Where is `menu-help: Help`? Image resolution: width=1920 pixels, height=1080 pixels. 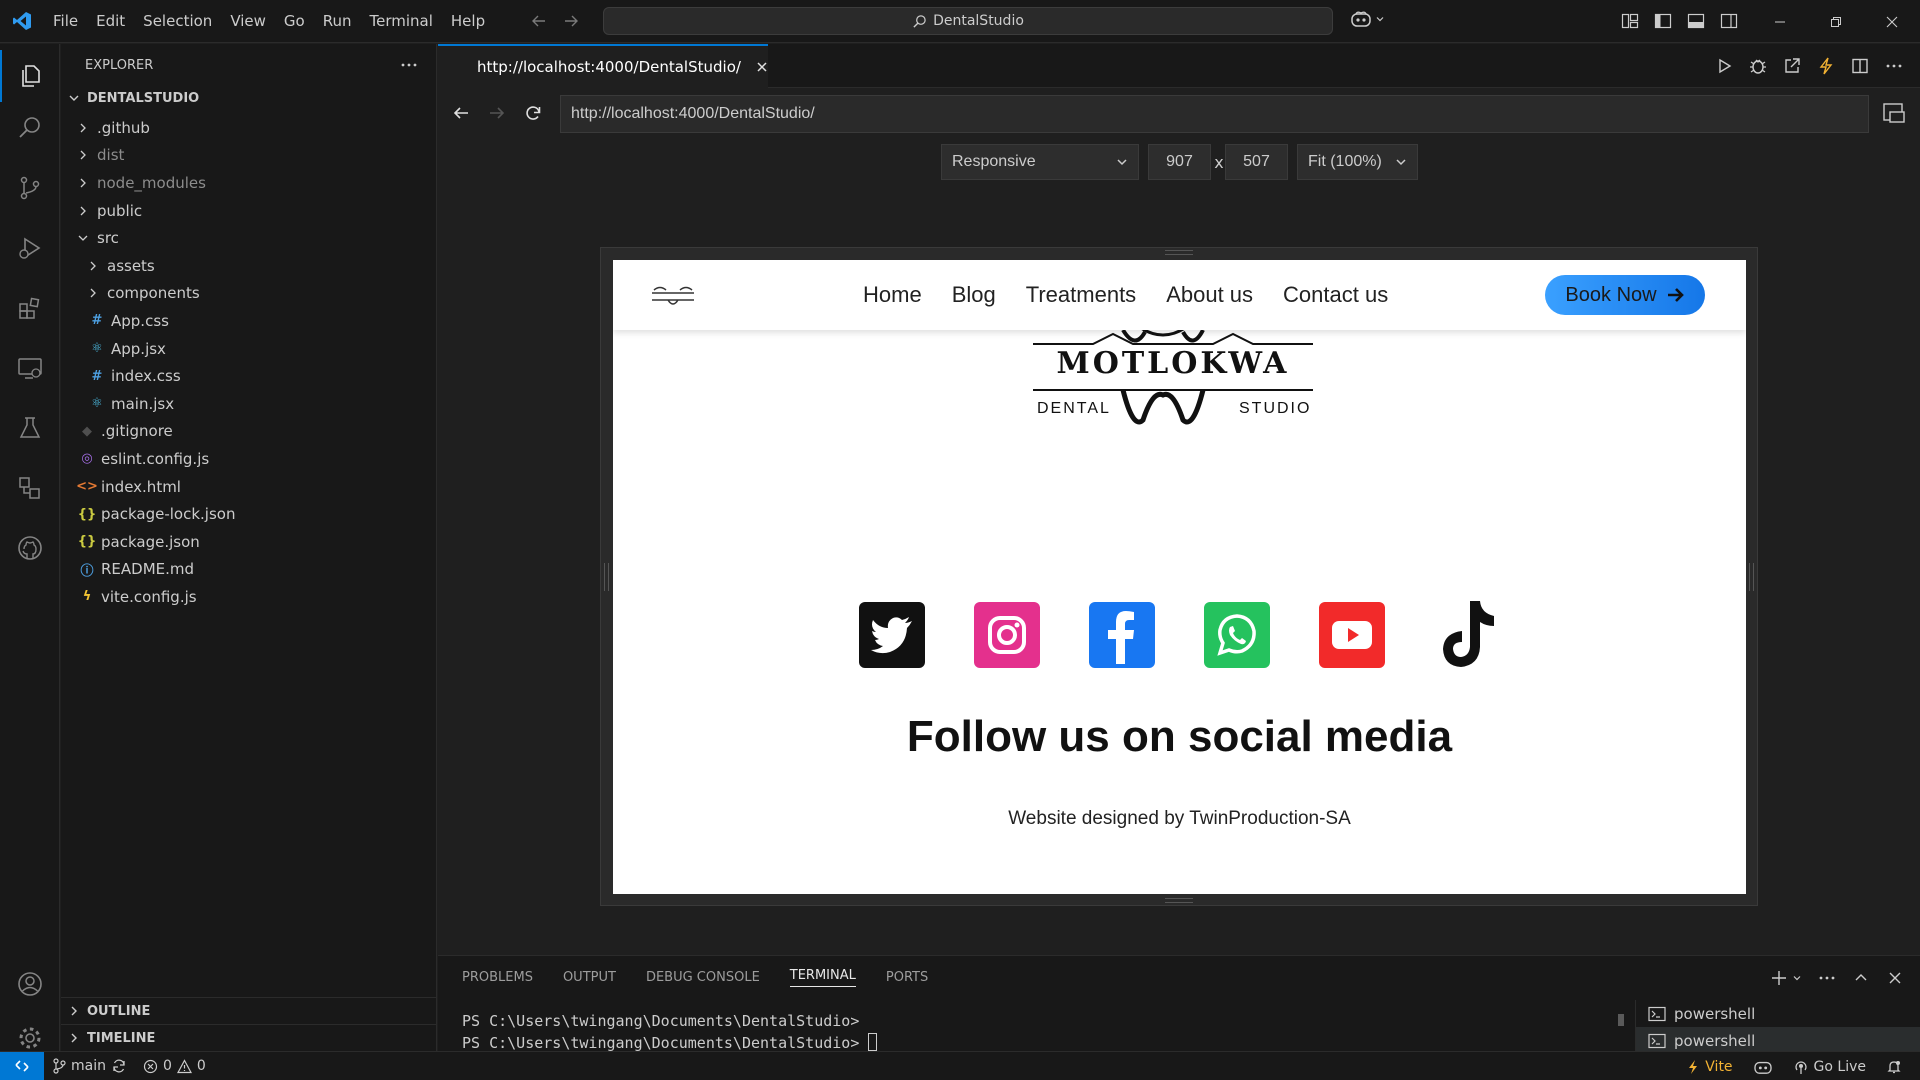
menu-help: Help is located at coordinates (468, 21).